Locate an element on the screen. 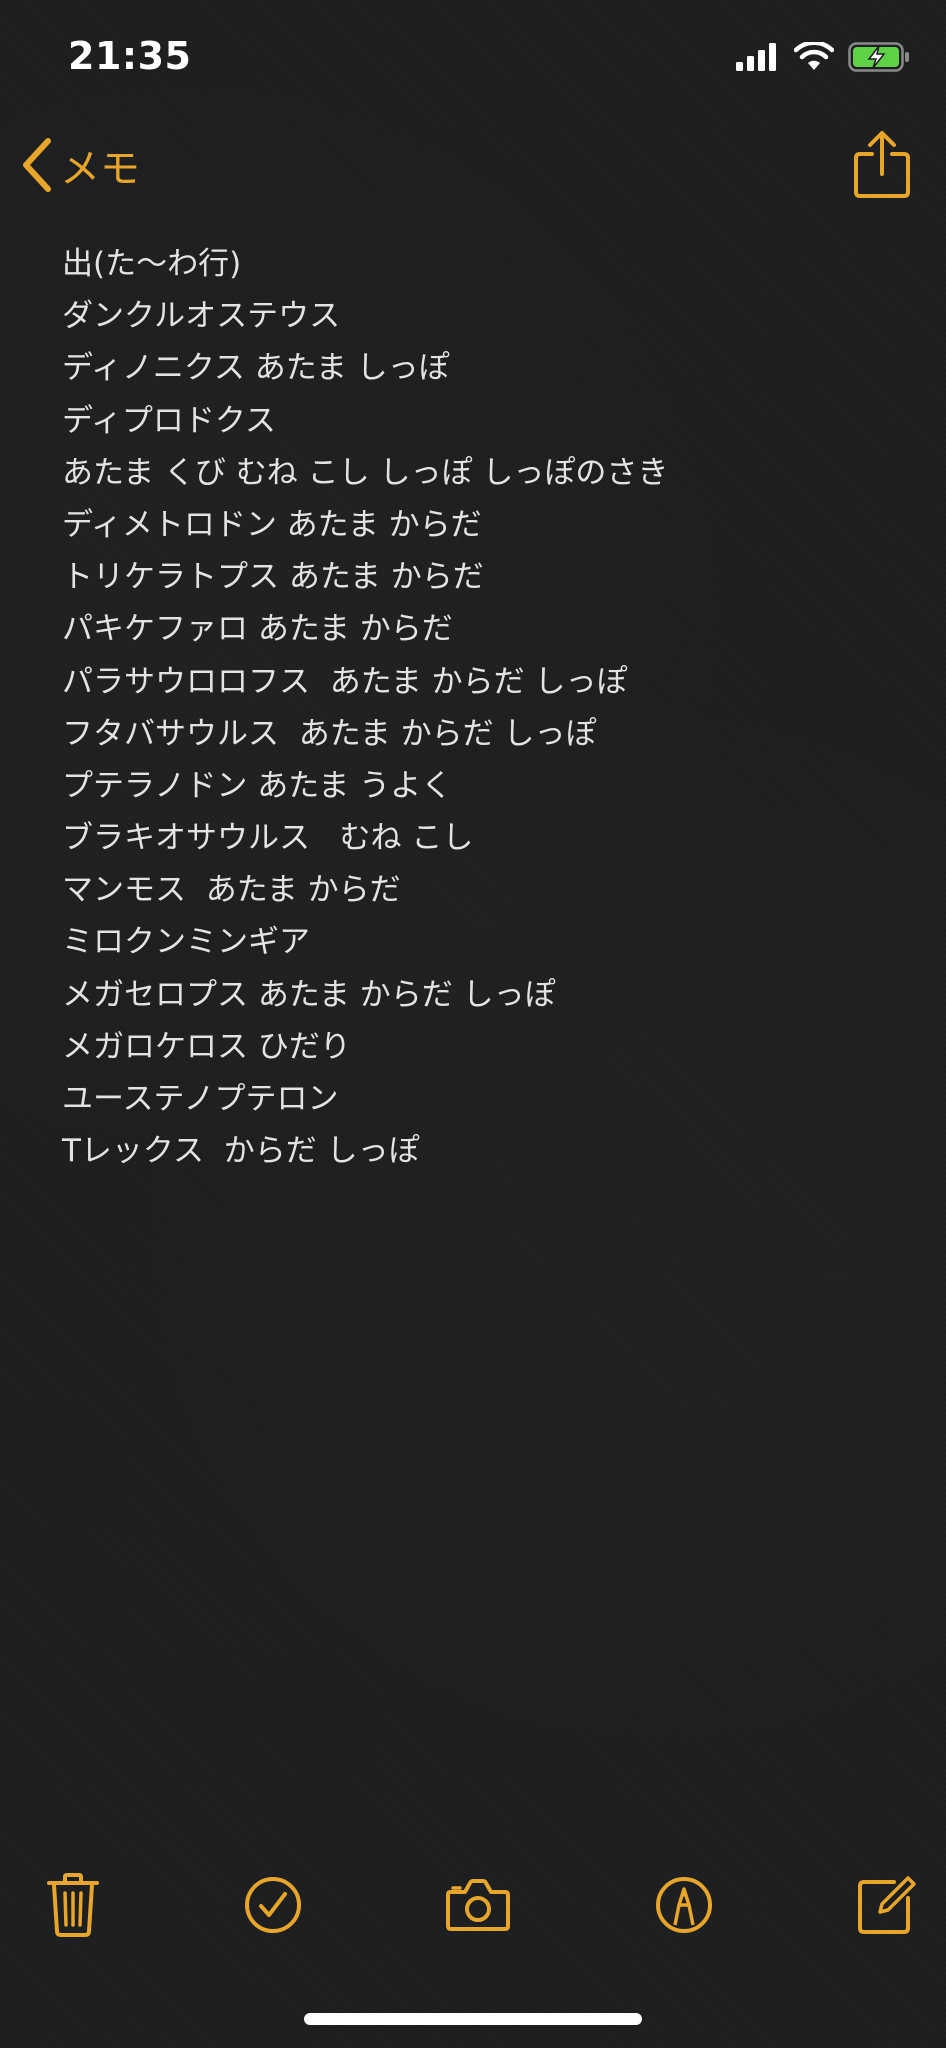  note-line: ユーステノプテロン is located at coordinates (200, 1099).